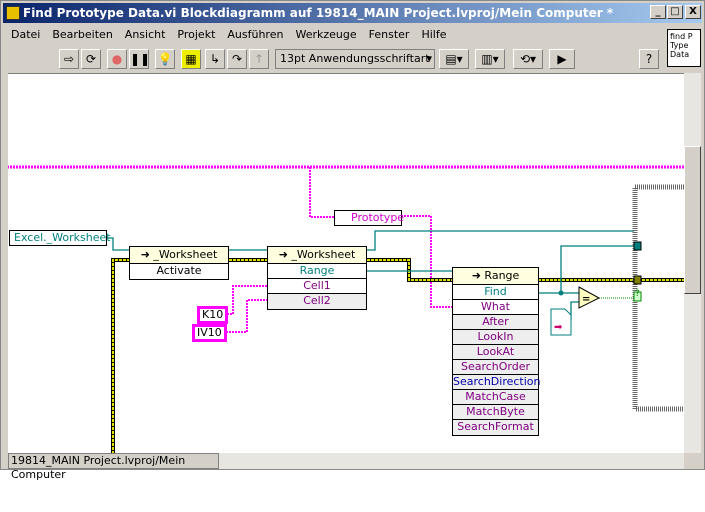 This screenshot has height=512, width=705. I want to click on find-method: Find, so click(495, 292).